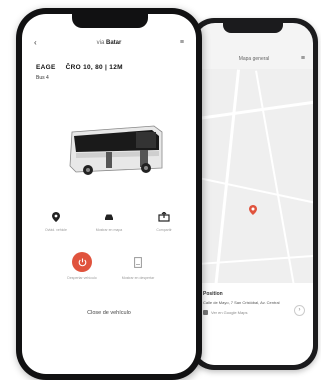  I want to click on brand-name: Batar, so click(114, 43).